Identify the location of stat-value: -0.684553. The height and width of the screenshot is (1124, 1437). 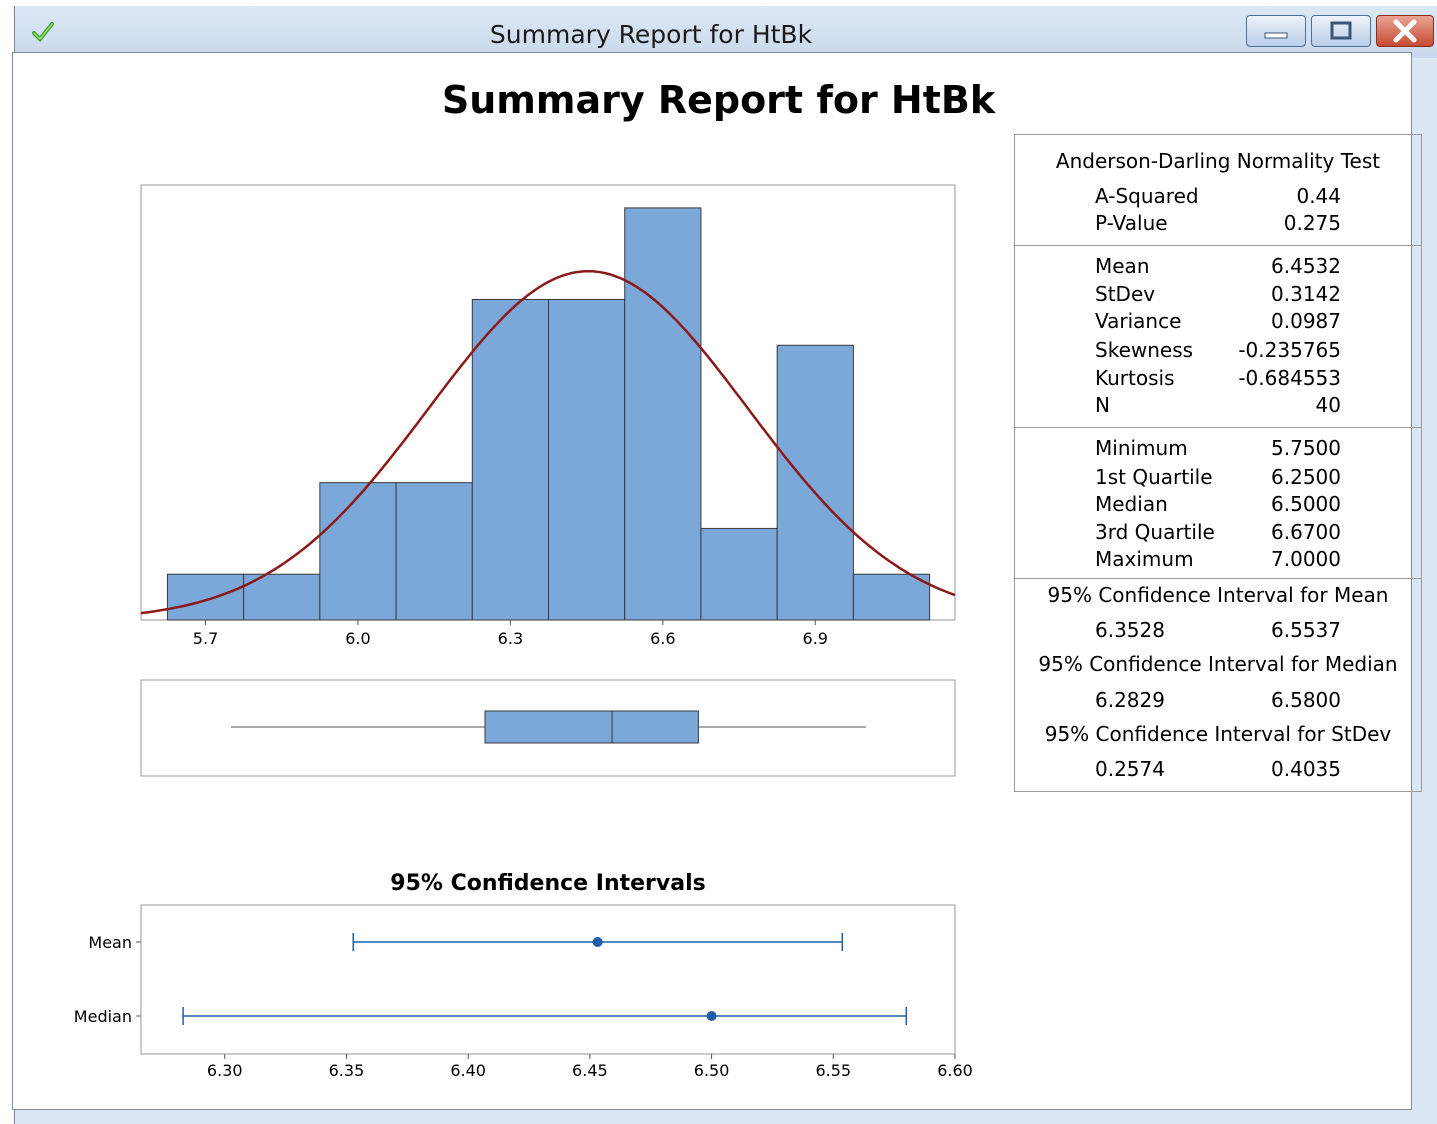
(1289, 378).